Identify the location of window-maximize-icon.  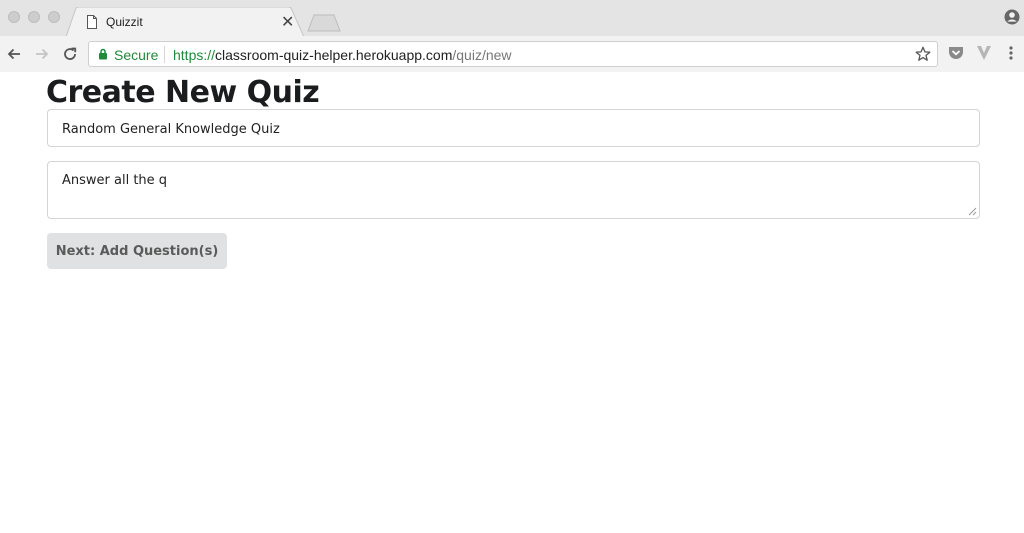
(54, 17).